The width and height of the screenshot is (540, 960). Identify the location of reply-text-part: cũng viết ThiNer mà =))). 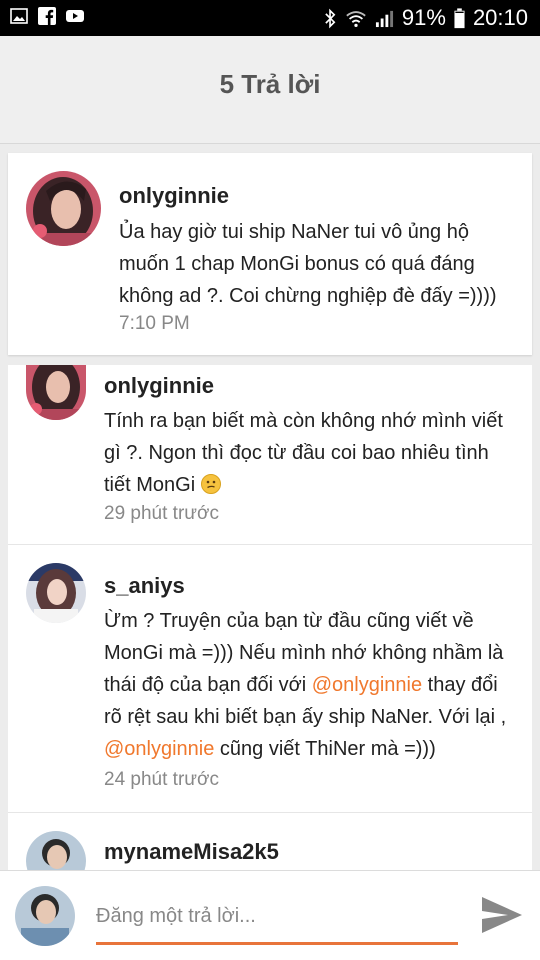
(325, 749).